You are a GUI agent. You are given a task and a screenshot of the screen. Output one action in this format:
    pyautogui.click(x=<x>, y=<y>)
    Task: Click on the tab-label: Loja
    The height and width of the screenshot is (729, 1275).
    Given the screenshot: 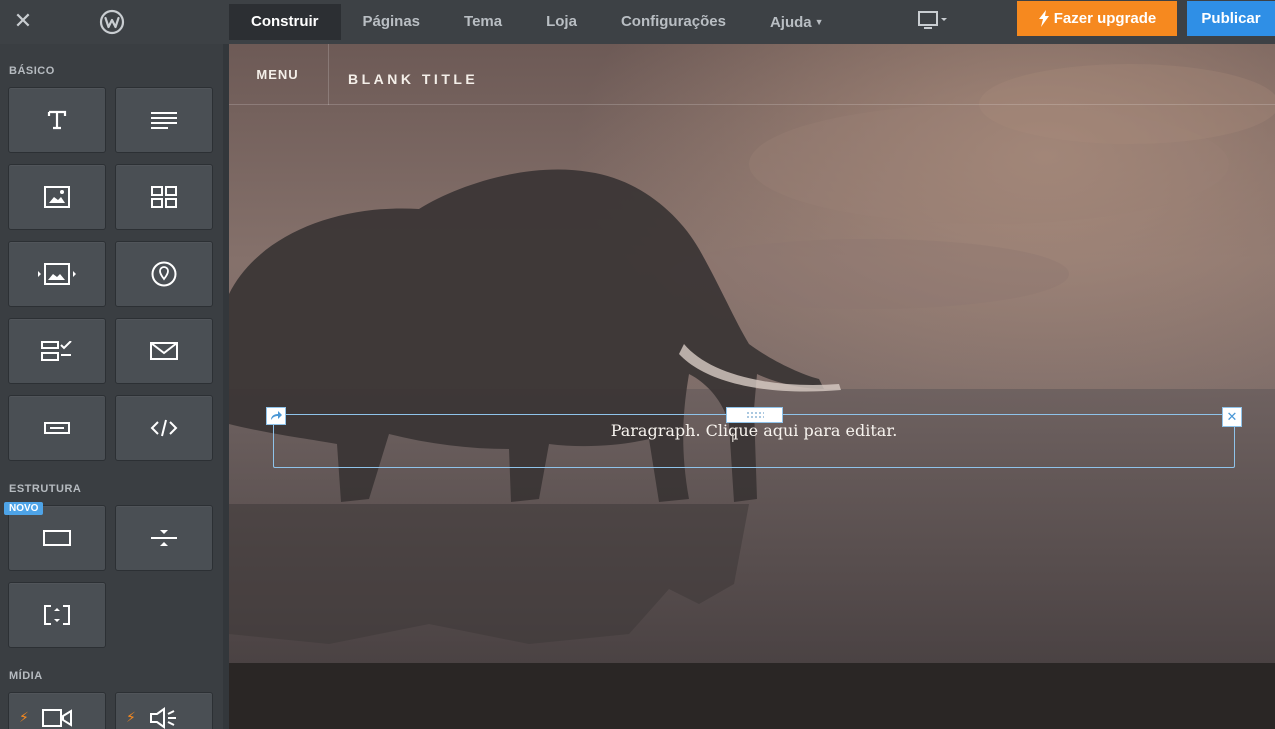 What is the action you would take?
    pyautogui.click(x=561, y=21)
    